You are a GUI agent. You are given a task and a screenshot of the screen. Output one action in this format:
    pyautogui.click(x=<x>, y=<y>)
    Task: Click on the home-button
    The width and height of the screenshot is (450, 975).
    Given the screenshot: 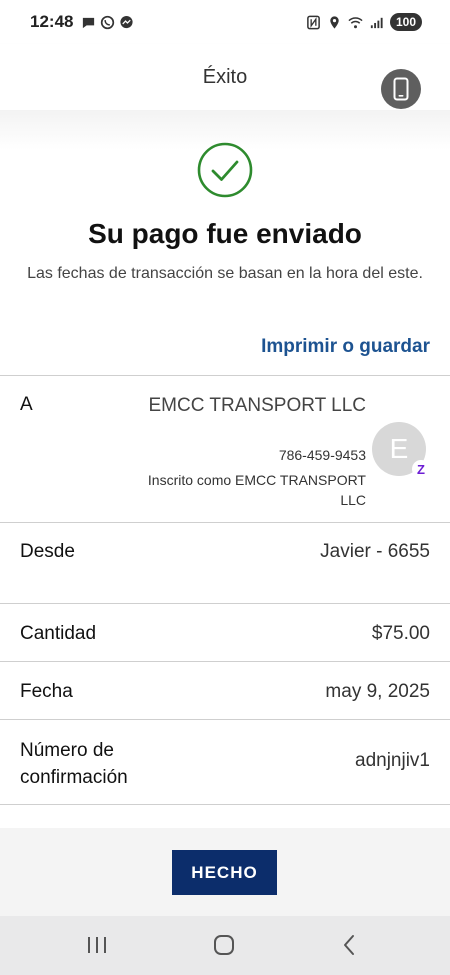 What is the action you would take?
    pyautogui.click(x=224, y=945)
    